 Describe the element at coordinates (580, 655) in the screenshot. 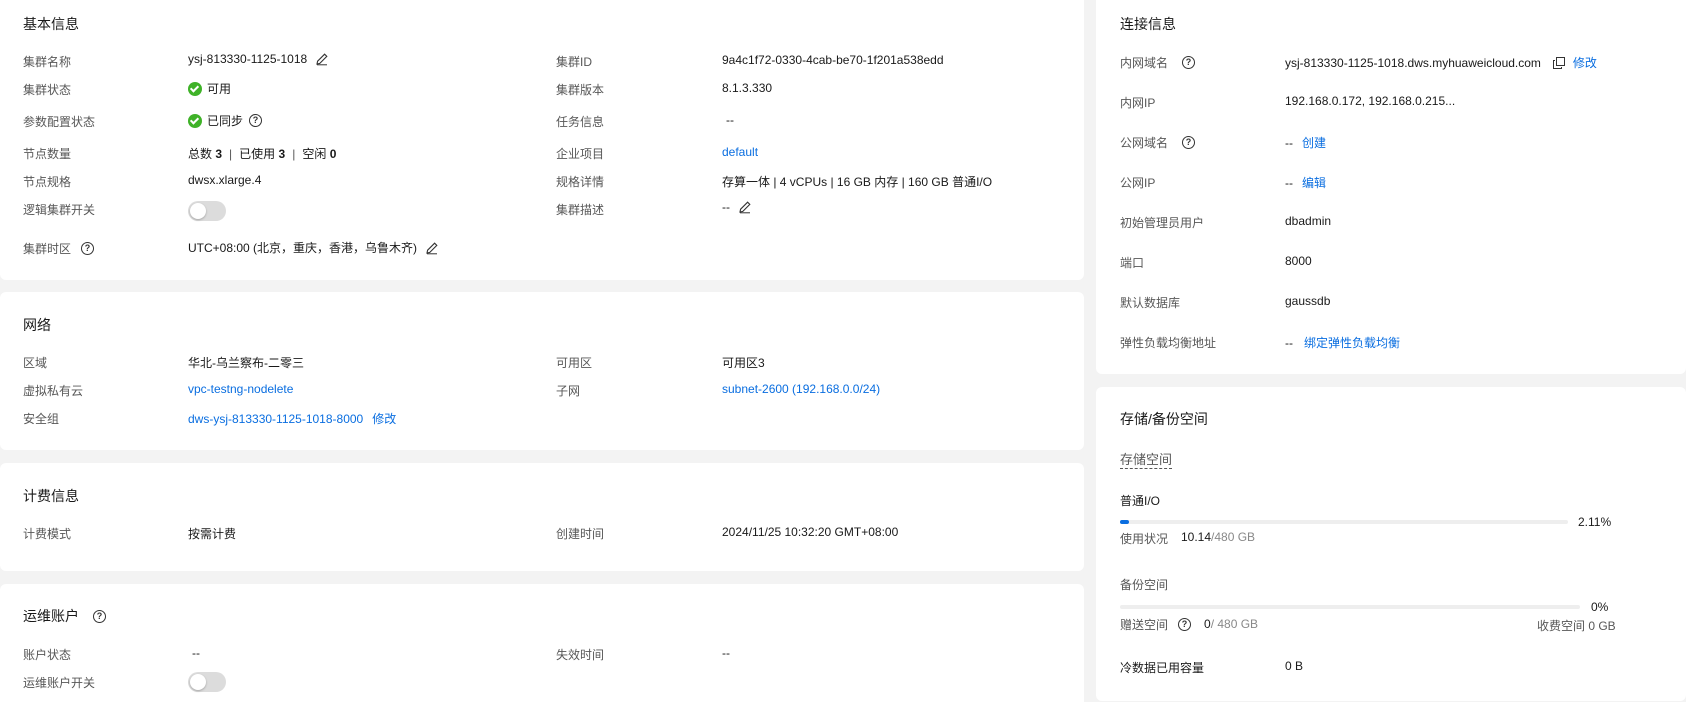

I see `expire-label: 失效时间` at that location.